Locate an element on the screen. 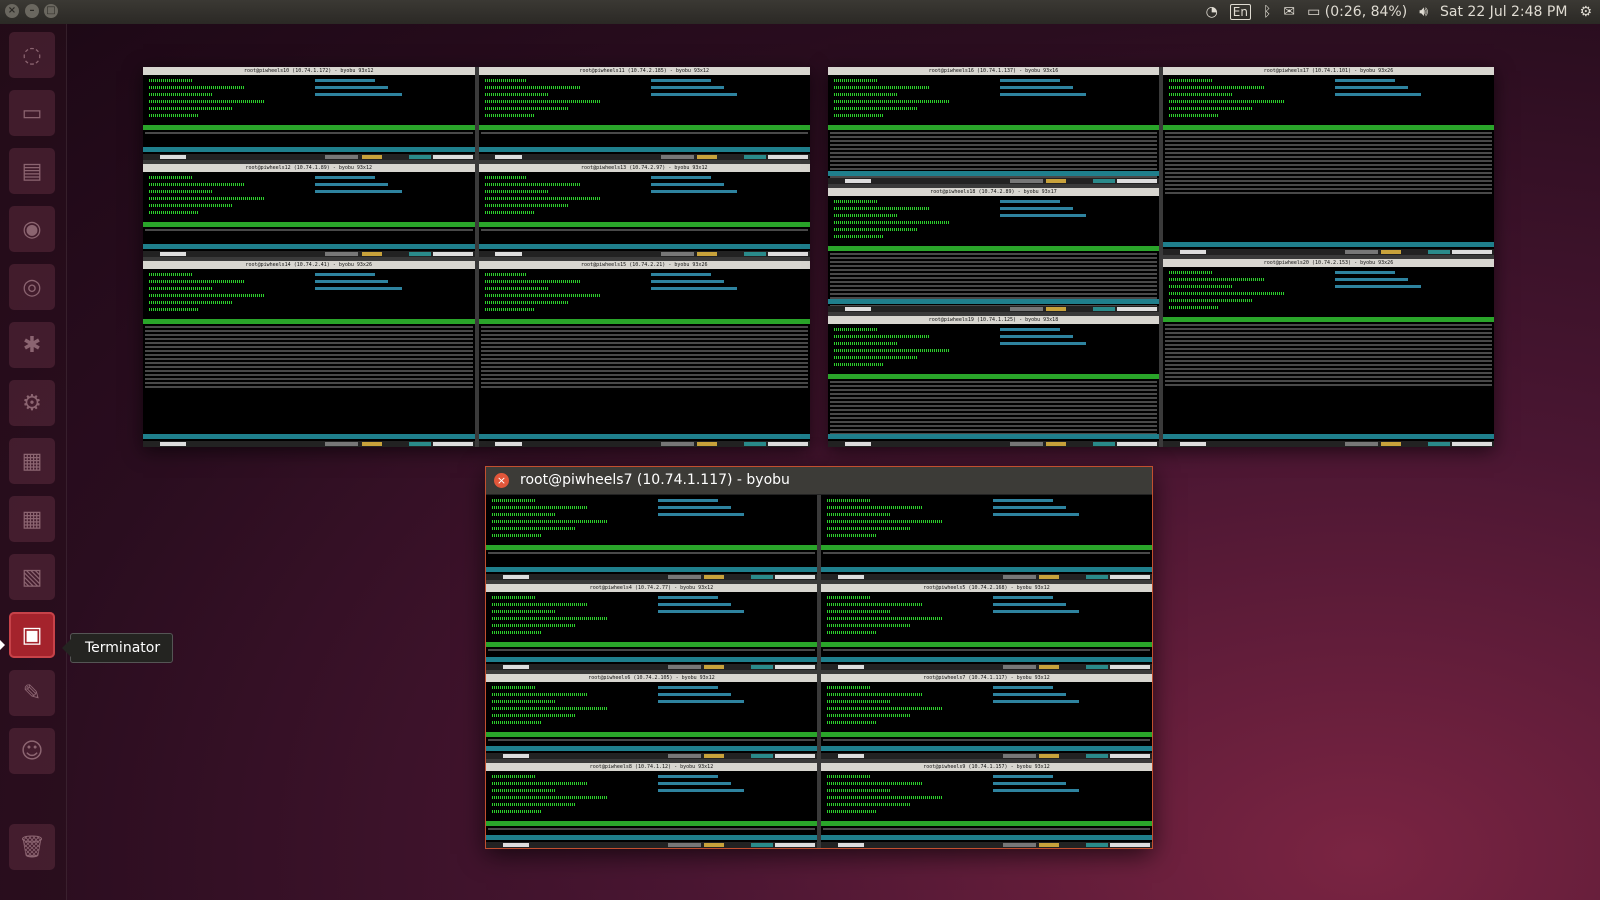  writer-icon: ▦ is located at coordinates (32, 461).